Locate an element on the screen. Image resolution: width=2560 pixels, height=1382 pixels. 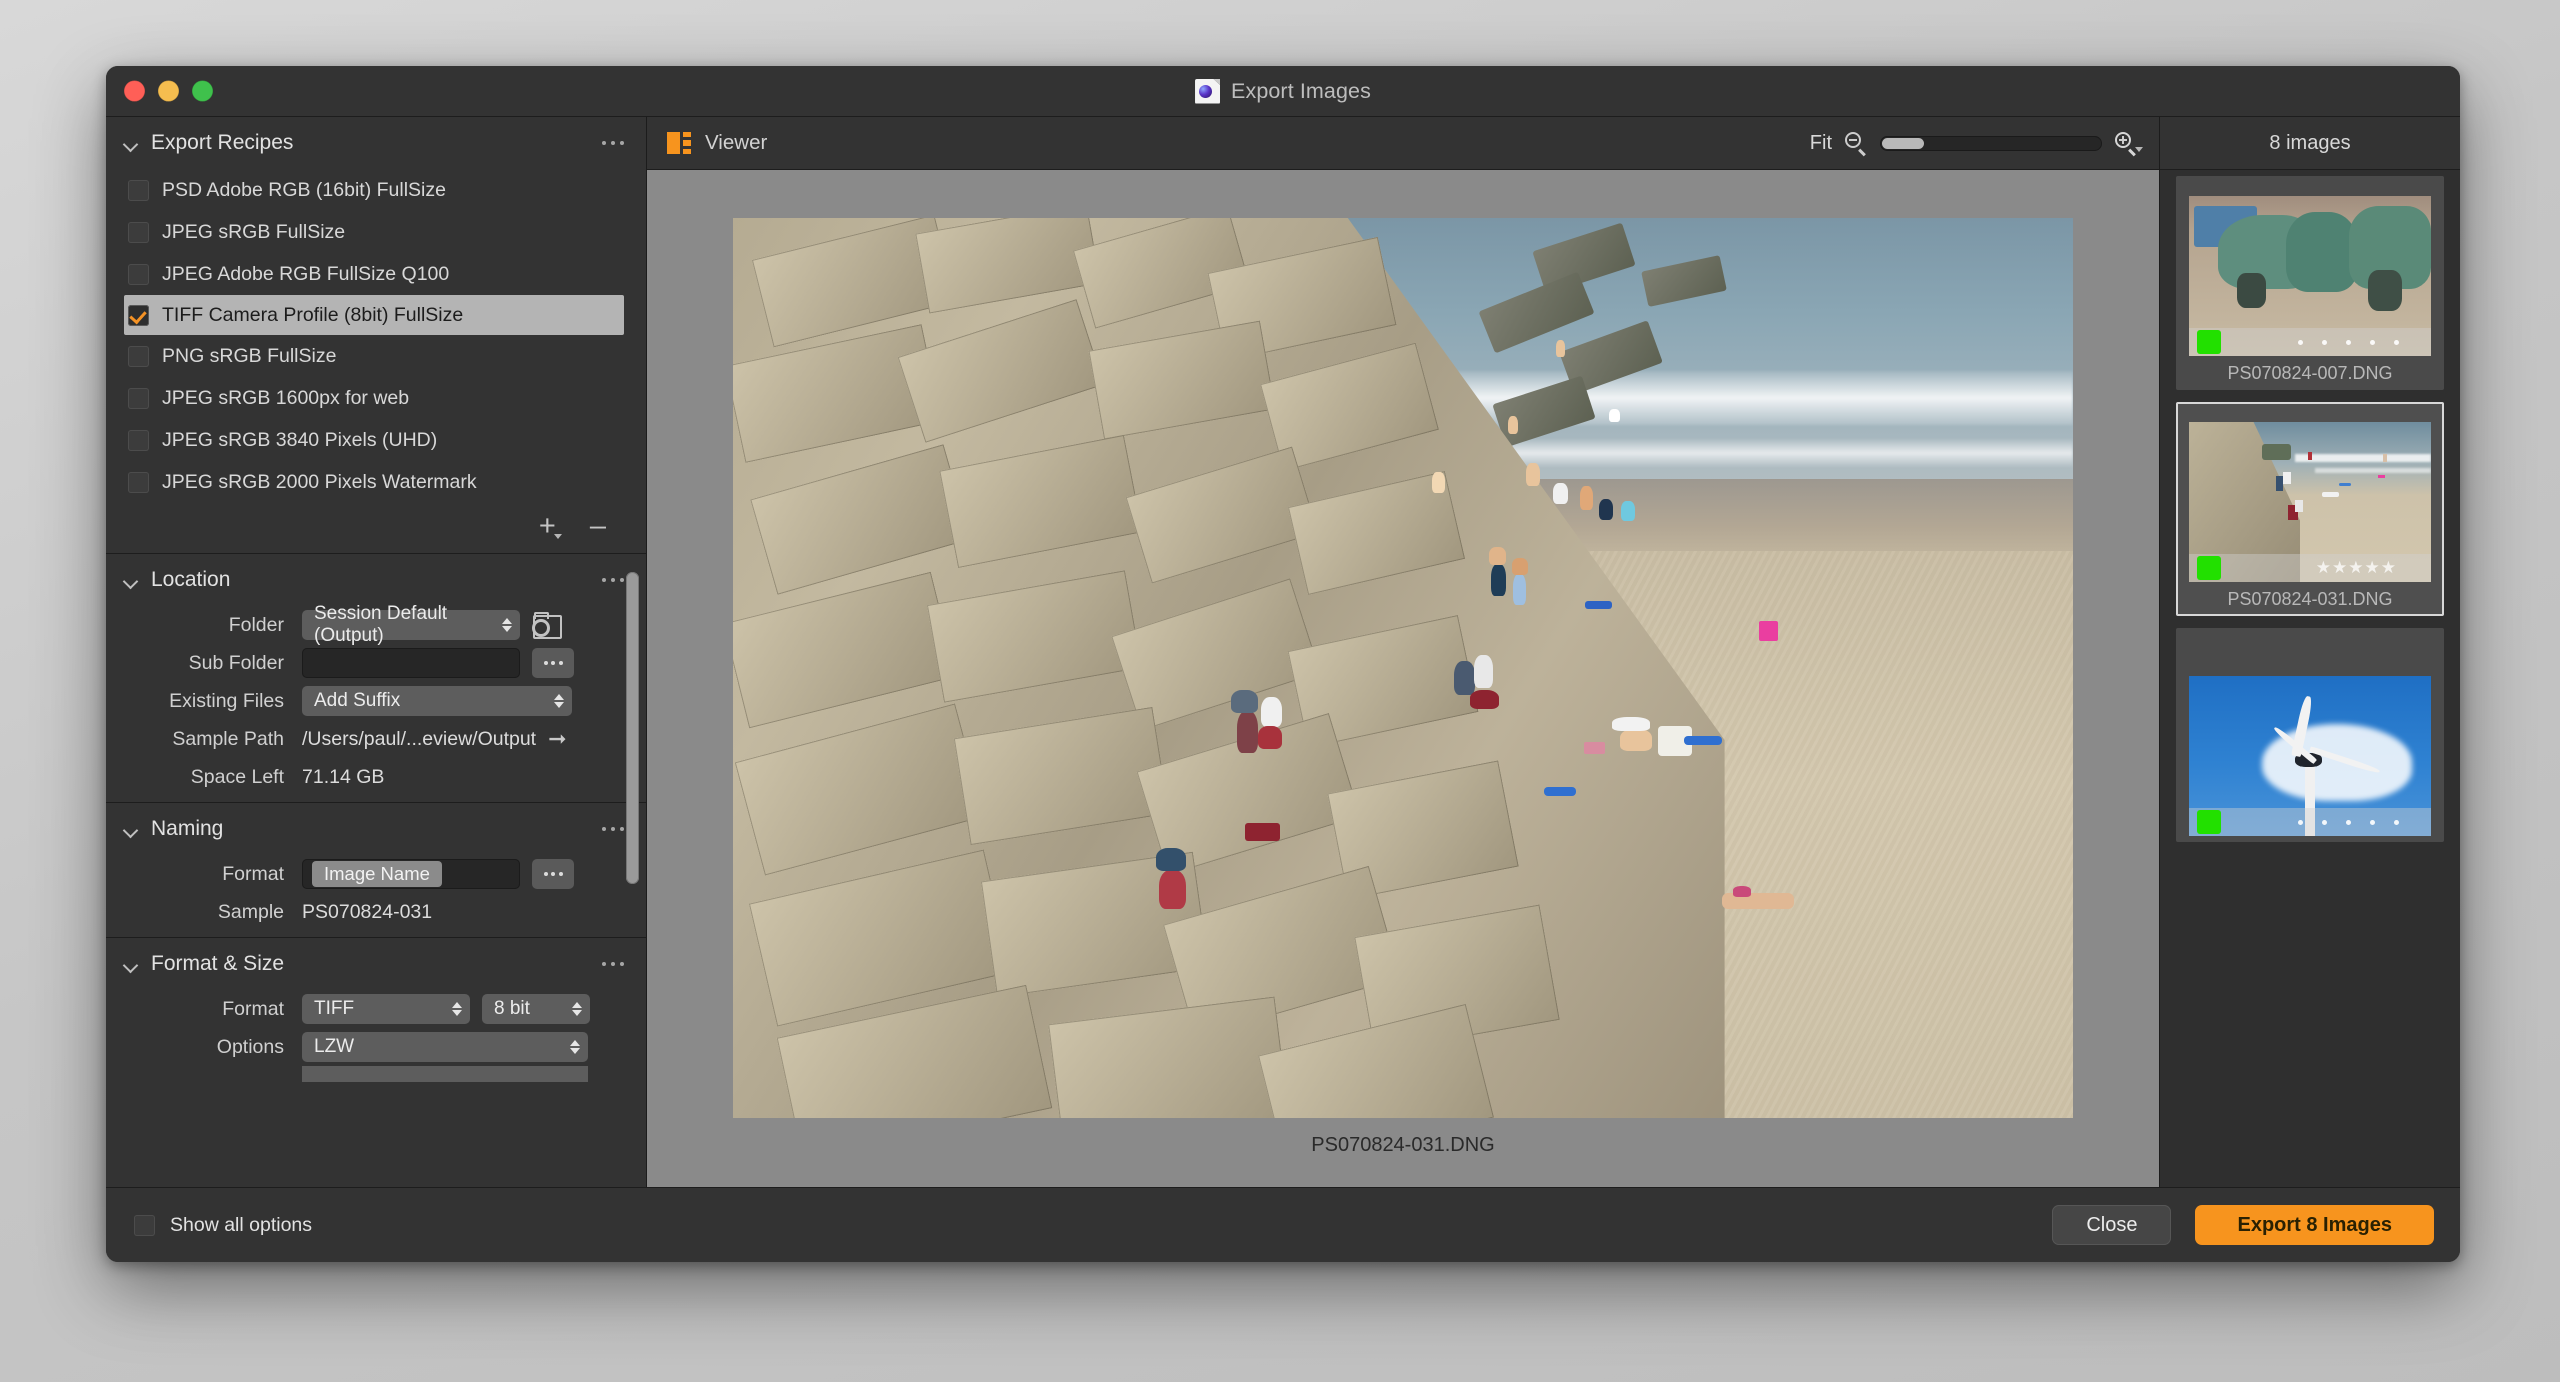
zoom-fit-label: Fit is located at coordinates (1821, 143).